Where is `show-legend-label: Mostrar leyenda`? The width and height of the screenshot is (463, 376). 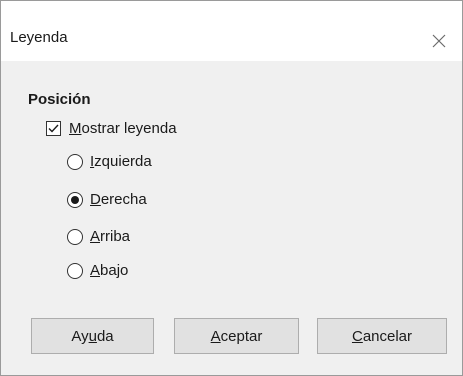
show-legend-label: Mostrar leyenda is located at coordinates (123, 128).